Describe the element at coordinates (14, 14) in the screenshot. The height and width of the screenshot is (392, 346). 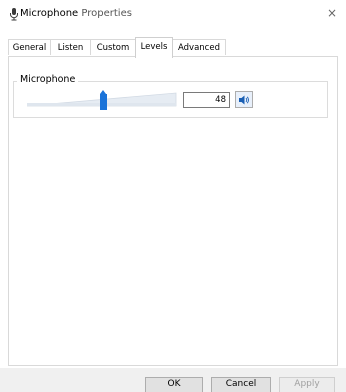
I see `microphone-icon` at that location.